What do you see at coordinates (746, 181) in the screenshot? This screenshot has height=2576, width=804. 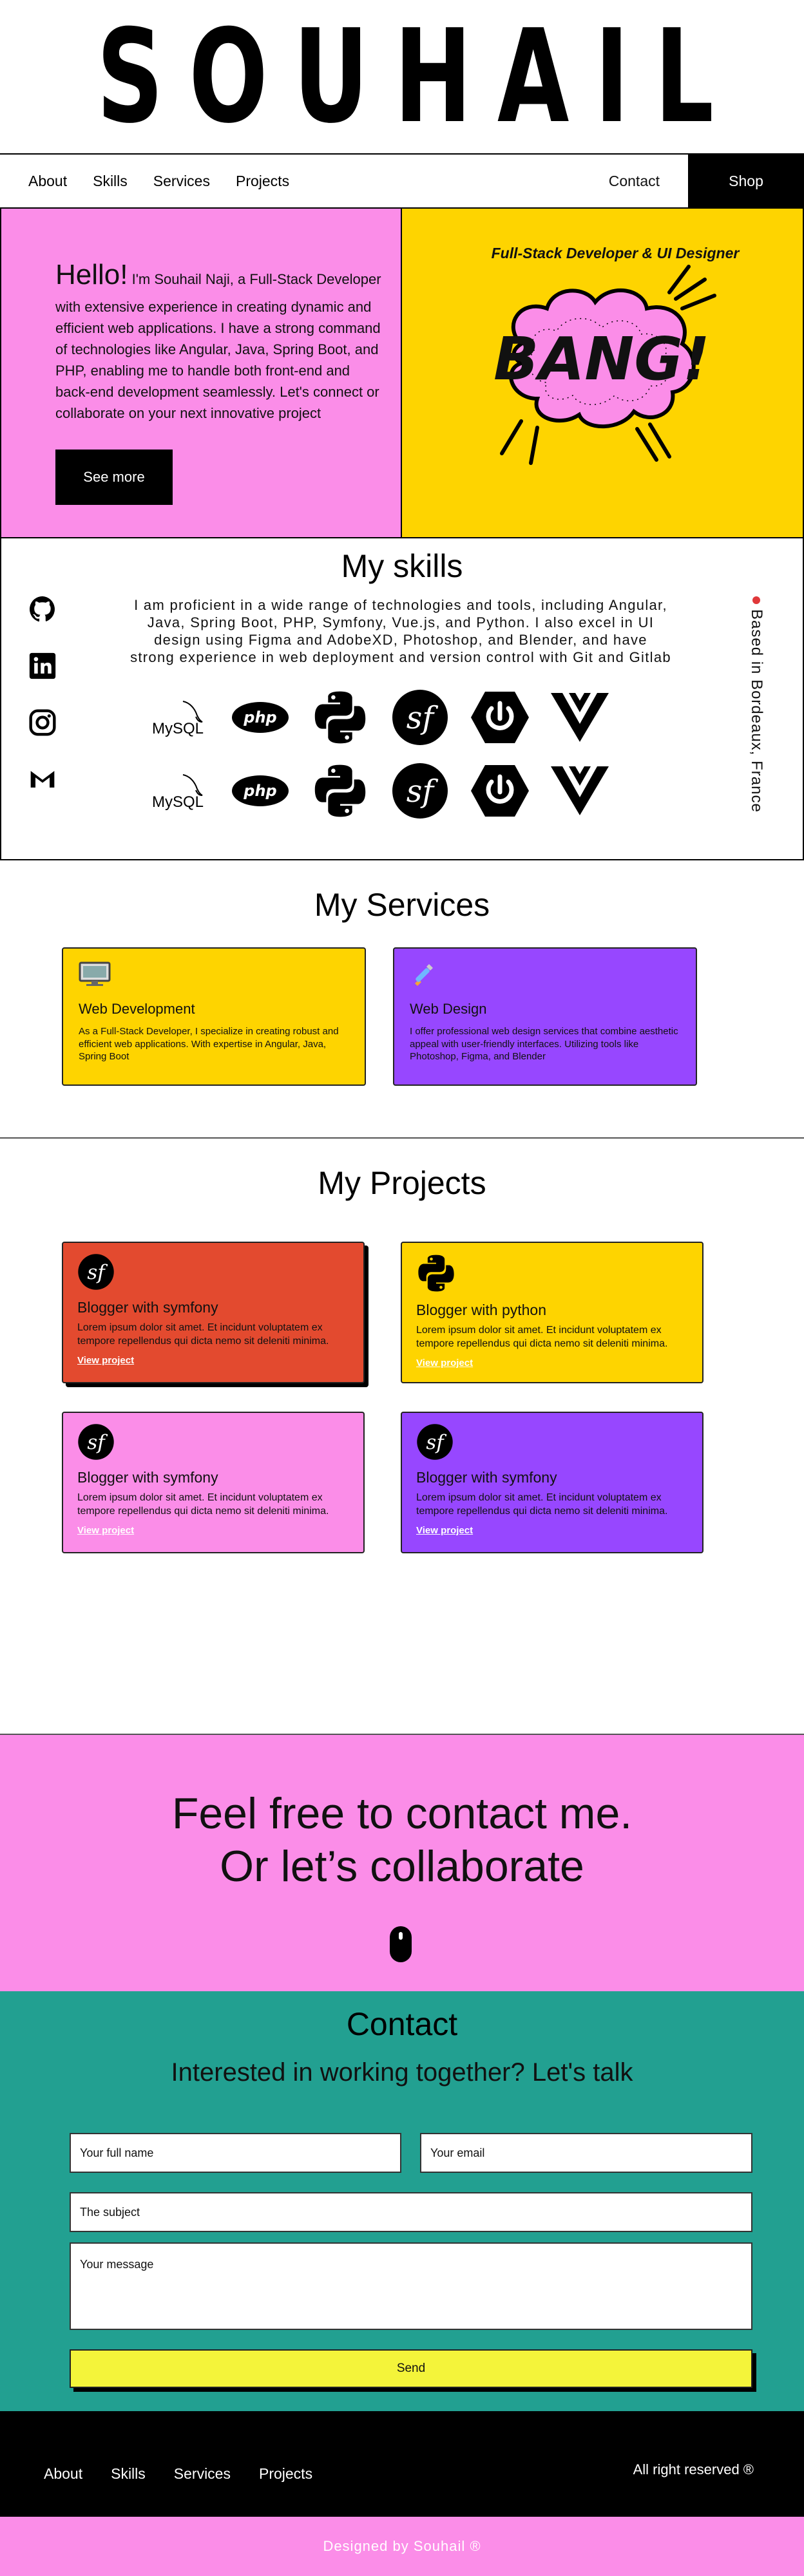 I see `shop-button: Shop` at bounding box center [746, 181].